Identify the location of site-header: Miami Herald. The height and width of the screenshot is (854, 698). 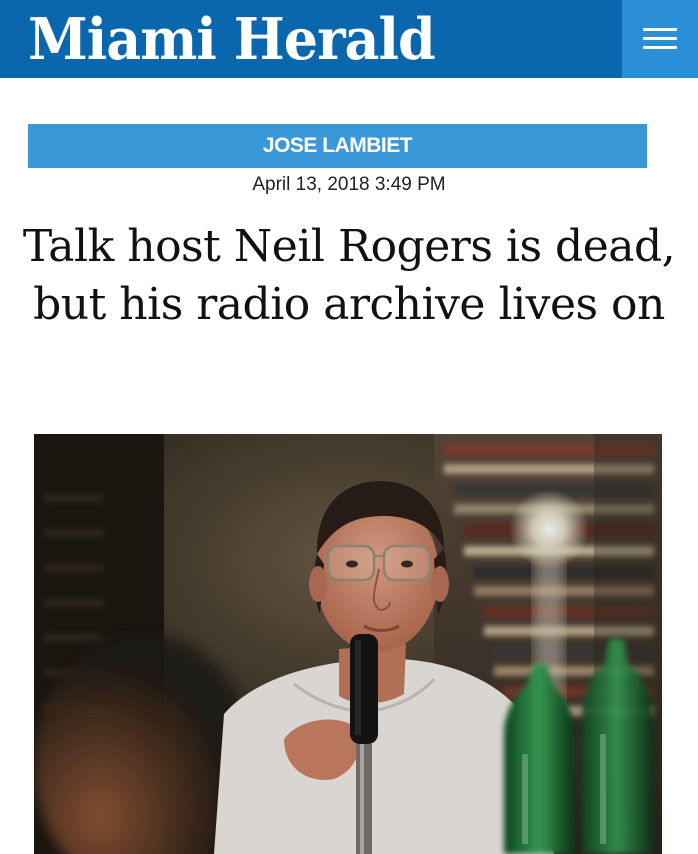
(349, 39).